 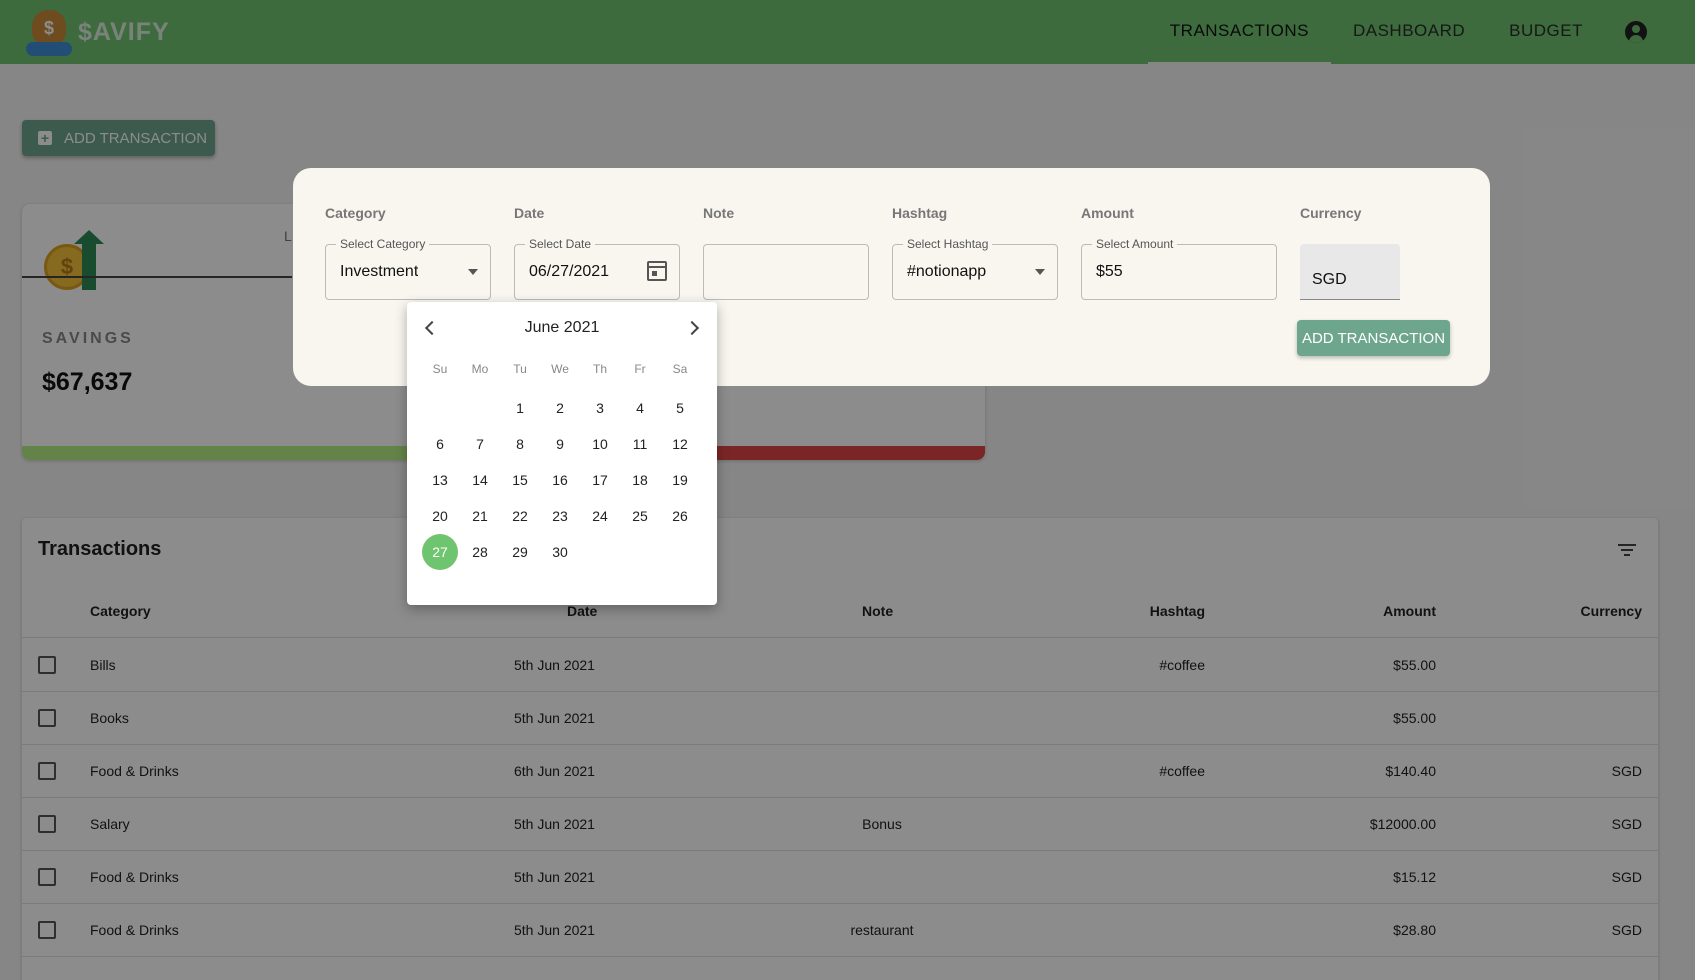 I want to click on submit-transaction-button: ADD TRANSACTION, so click(x=1373, y=338).